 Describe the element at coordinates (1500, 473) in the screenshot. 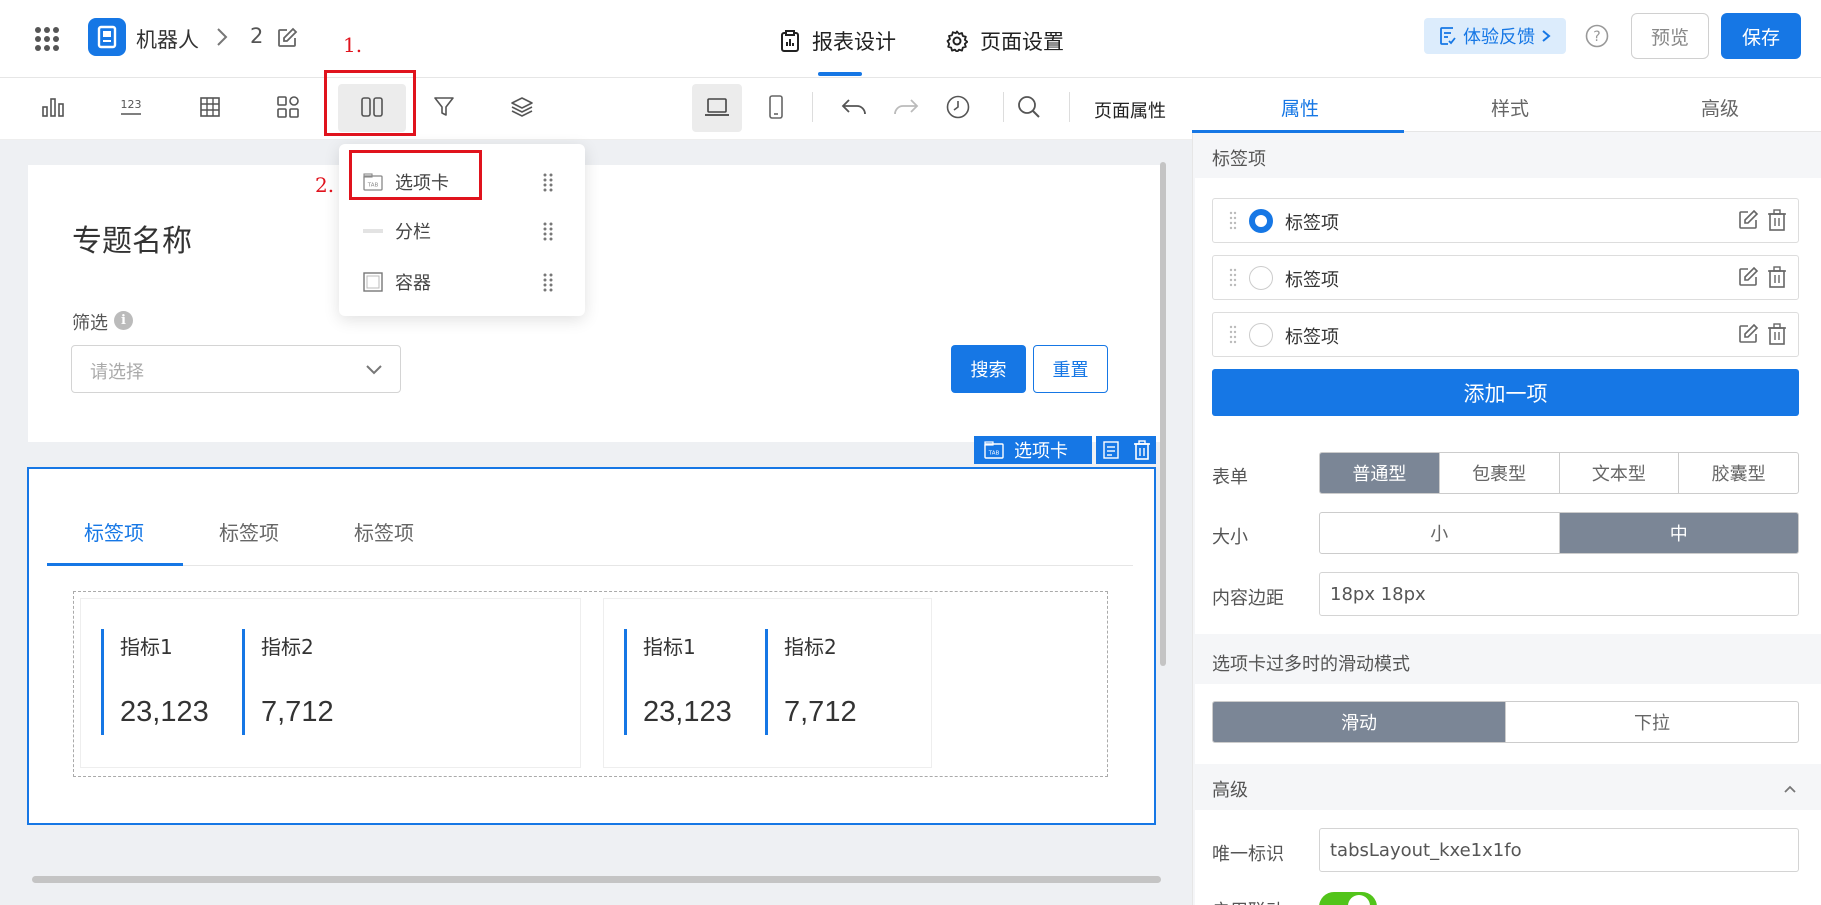

I see `form-style-wrapped: 包裹型` at that location.